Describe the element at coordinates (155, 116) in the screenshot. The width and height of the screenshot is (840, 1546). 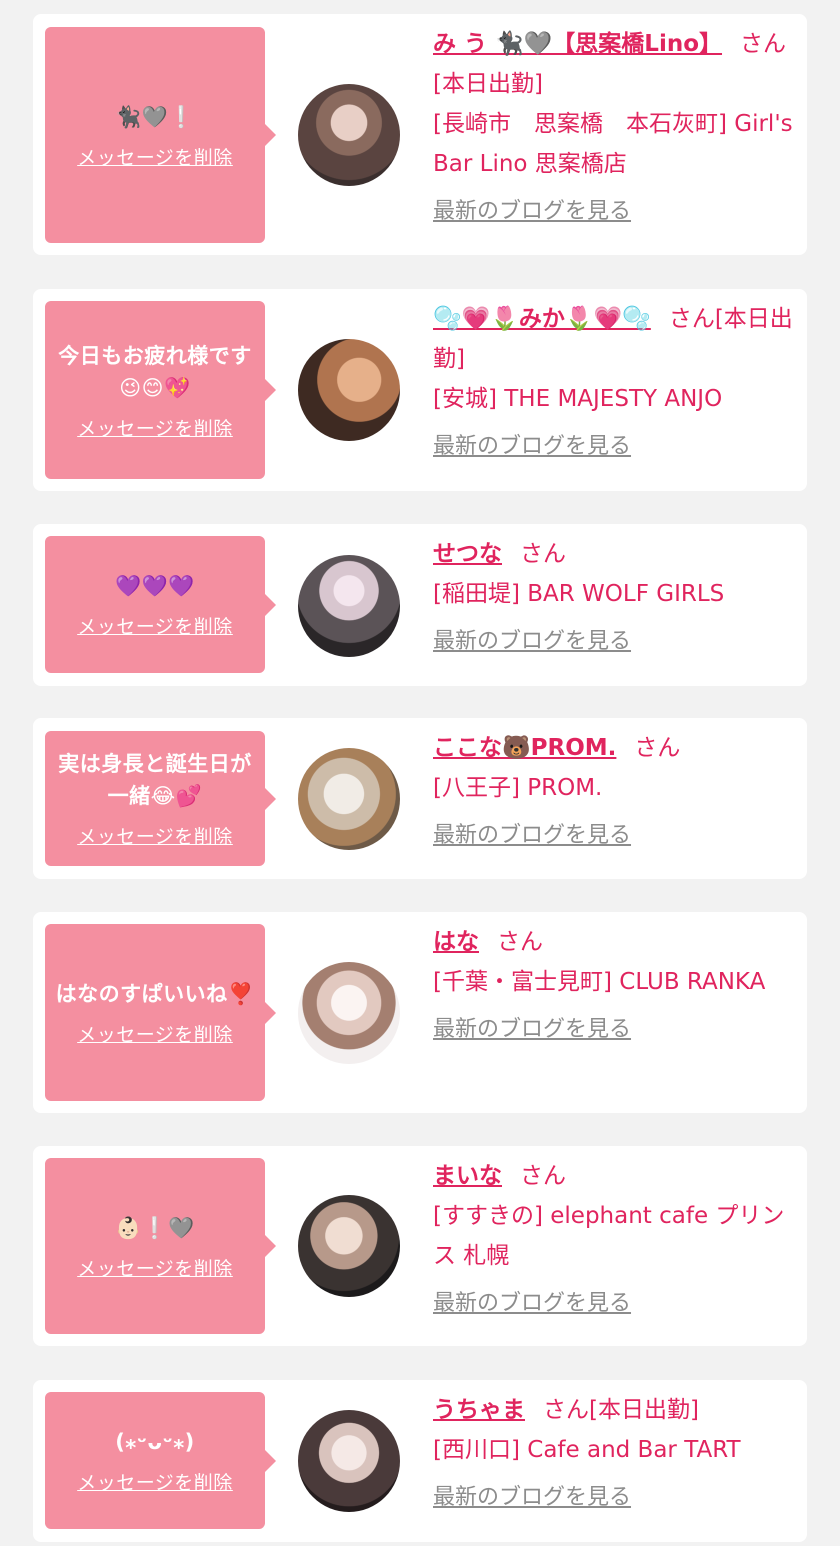
I see `message-text: 🐈‍⬛🩶❕` at that location.